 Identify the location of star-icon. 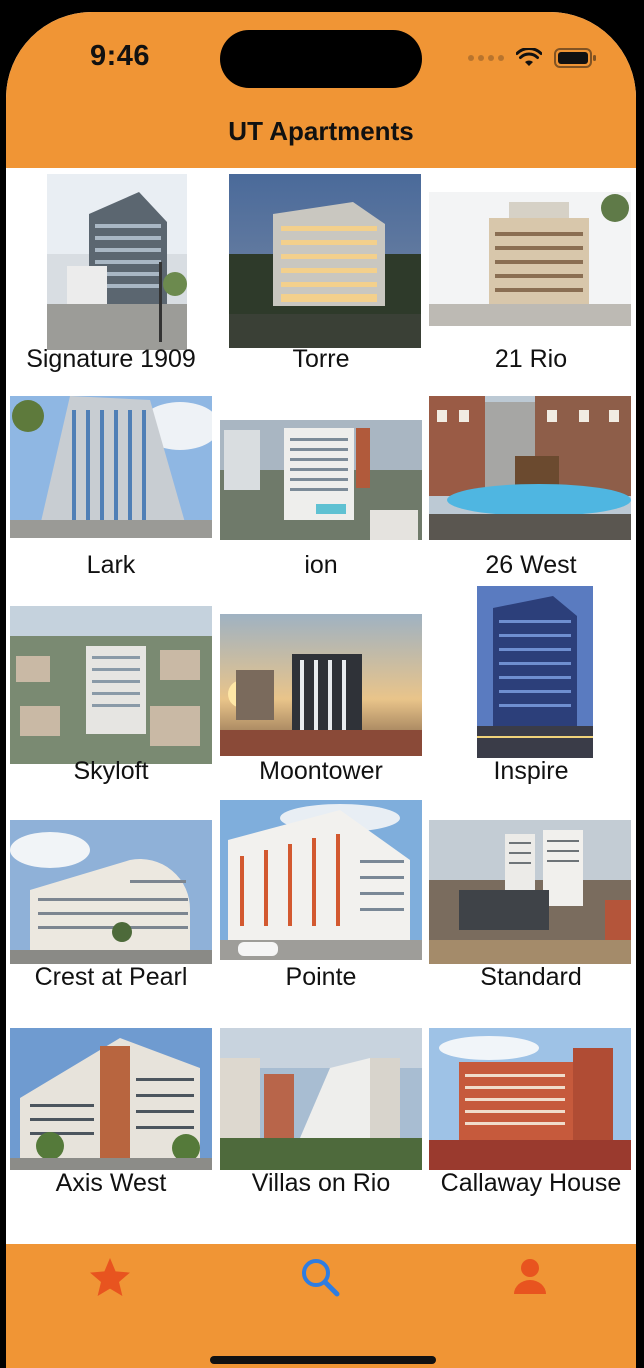
(110, 1279).